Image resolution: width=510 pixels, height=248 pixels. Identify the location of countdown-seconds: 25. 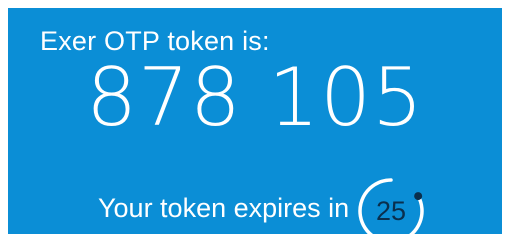
(391, 211).